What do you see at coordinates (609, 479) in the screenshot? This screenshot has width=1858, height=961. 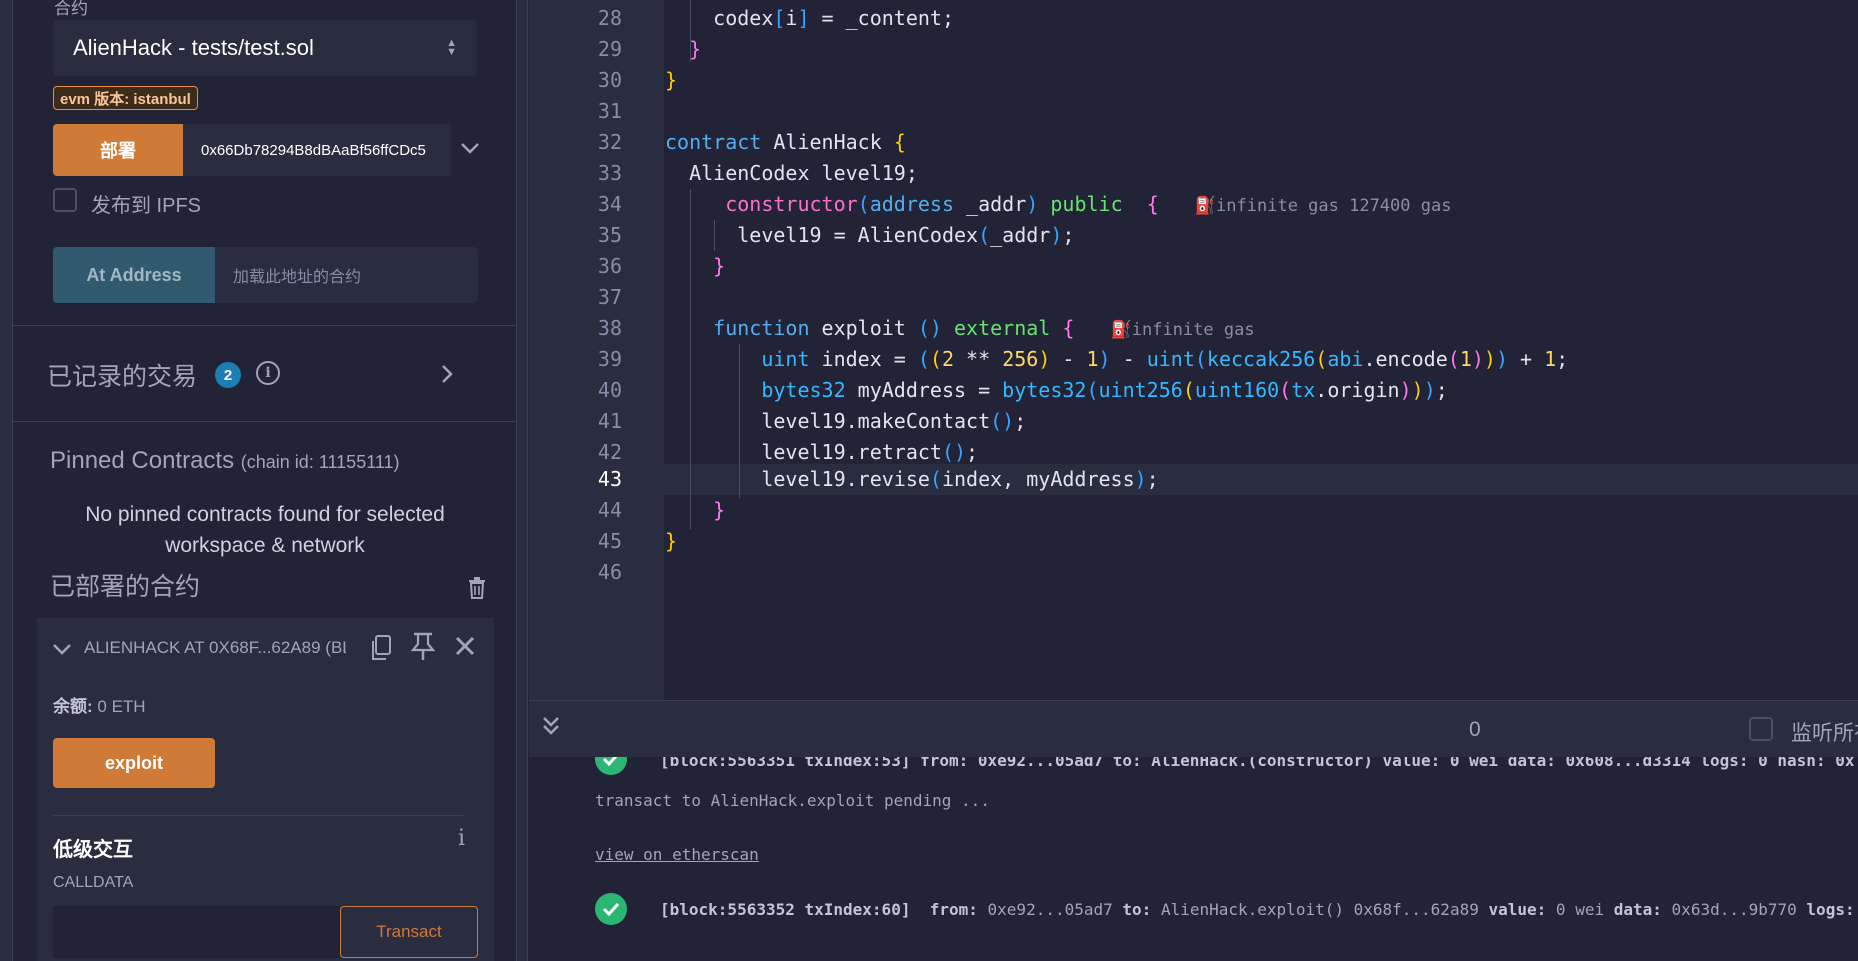 I see `line-number-active: 43` at bounding box center [609, 479].